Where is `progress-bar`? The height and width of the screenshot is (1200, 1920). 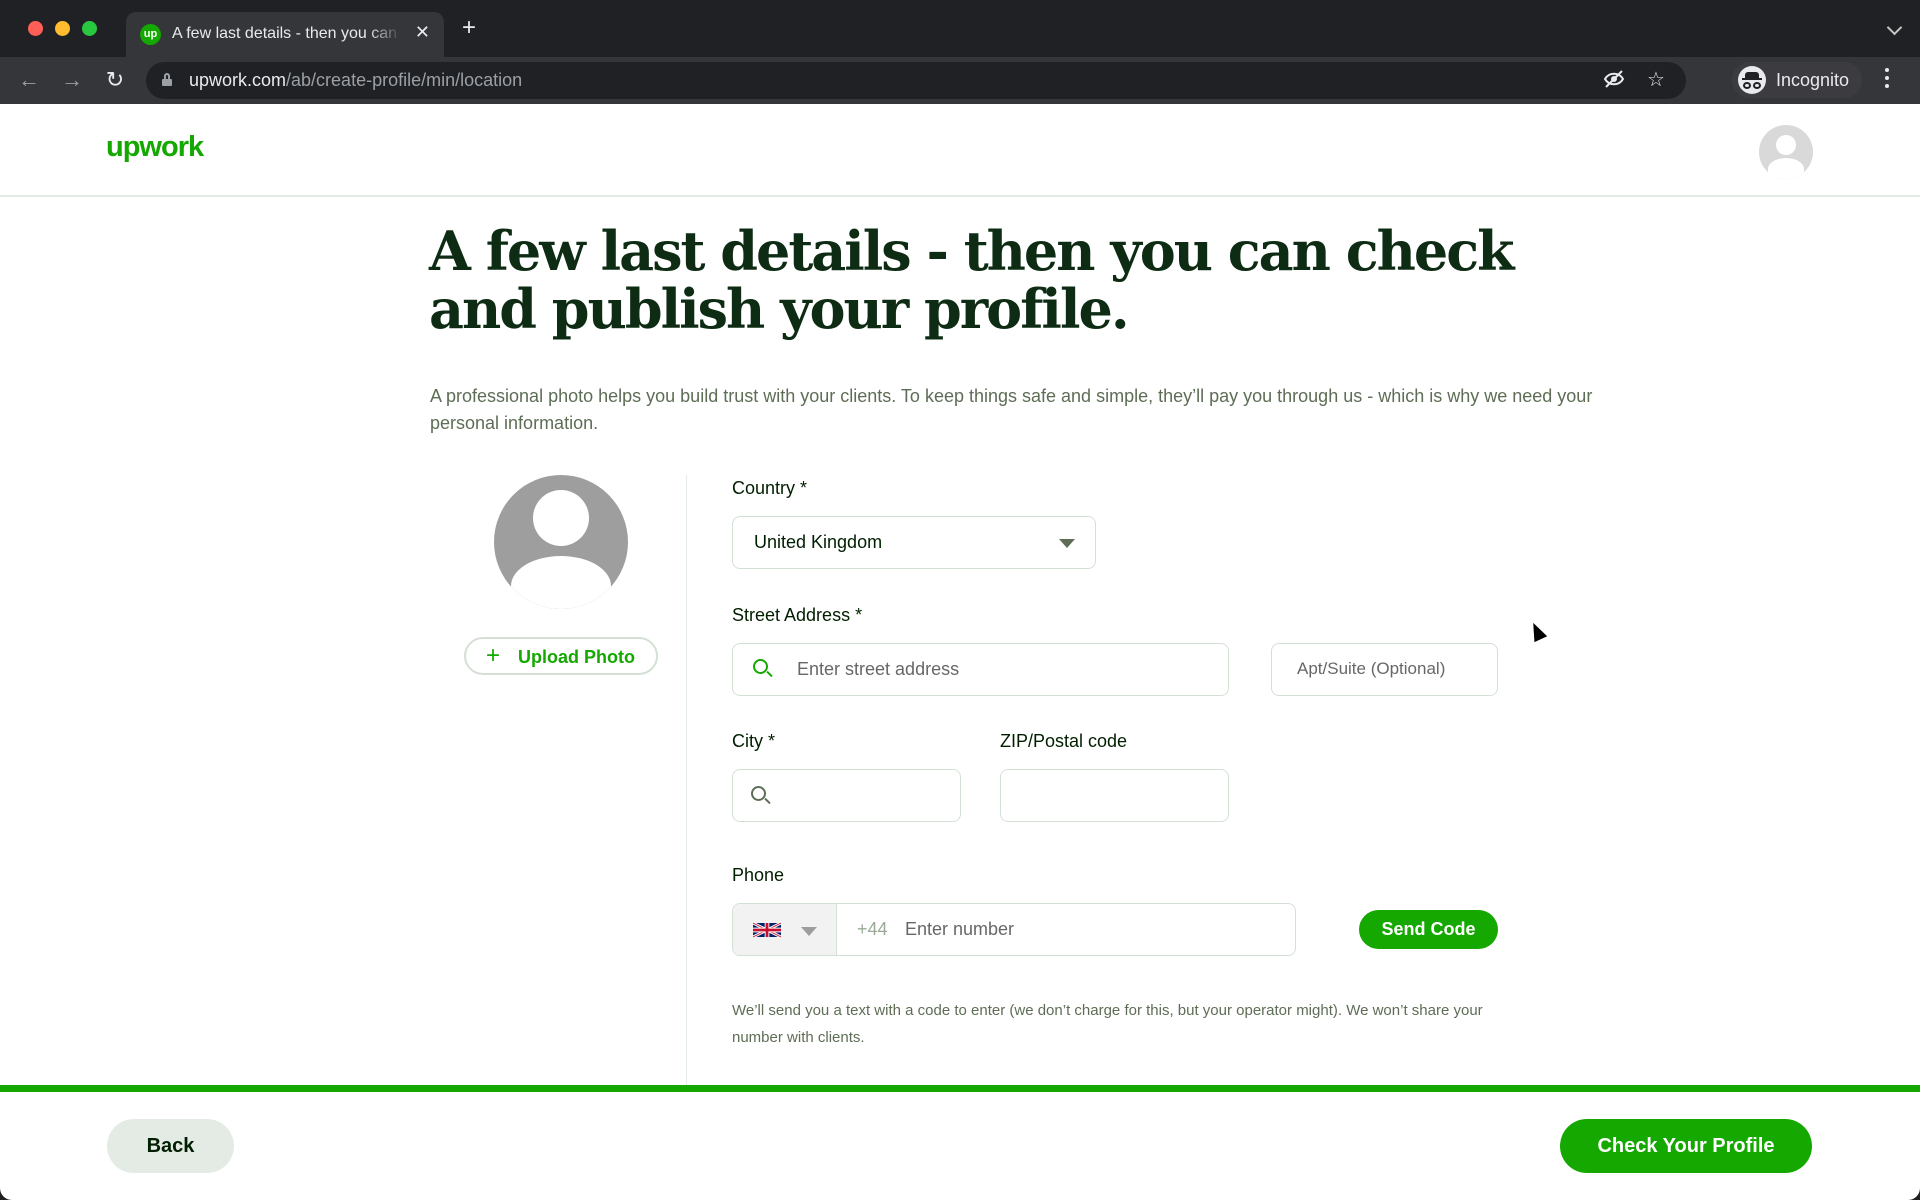
progress-bar is located at coordinates (960, 1088).